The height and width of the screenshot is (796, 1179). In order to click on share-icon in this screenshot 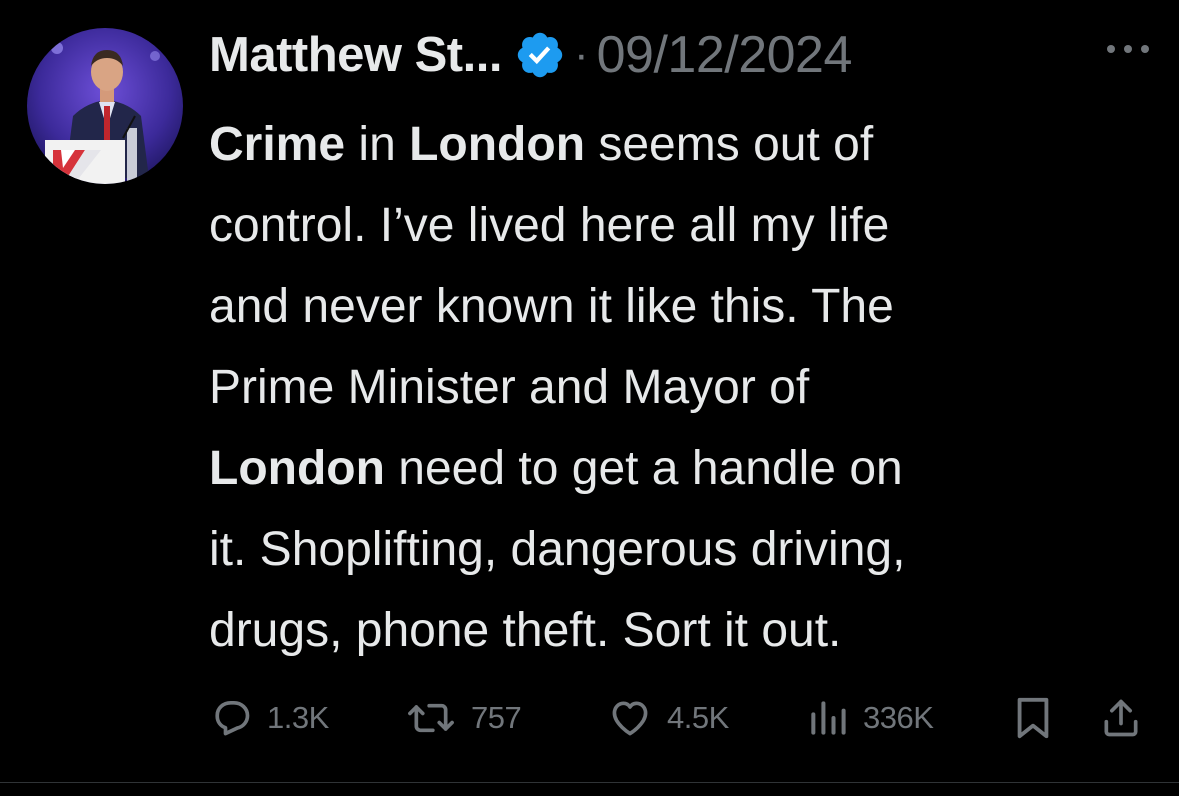, I will do `click(1121, 718)`.